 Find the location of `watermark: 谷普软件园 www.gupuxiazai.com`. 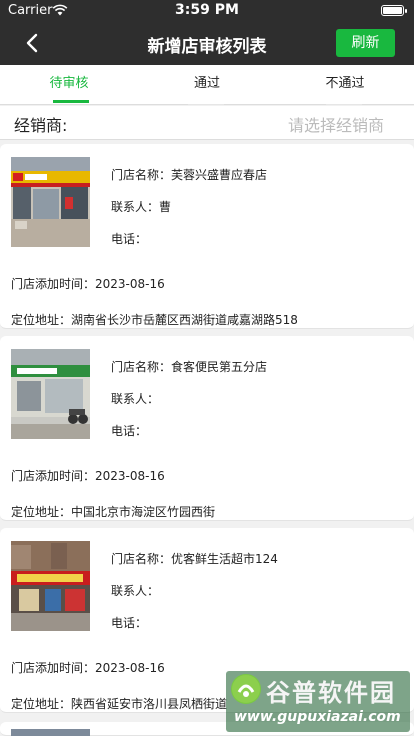

watermark: 谷普软件园 www.gupuxiazai.com is located at coordinates (318, 701).